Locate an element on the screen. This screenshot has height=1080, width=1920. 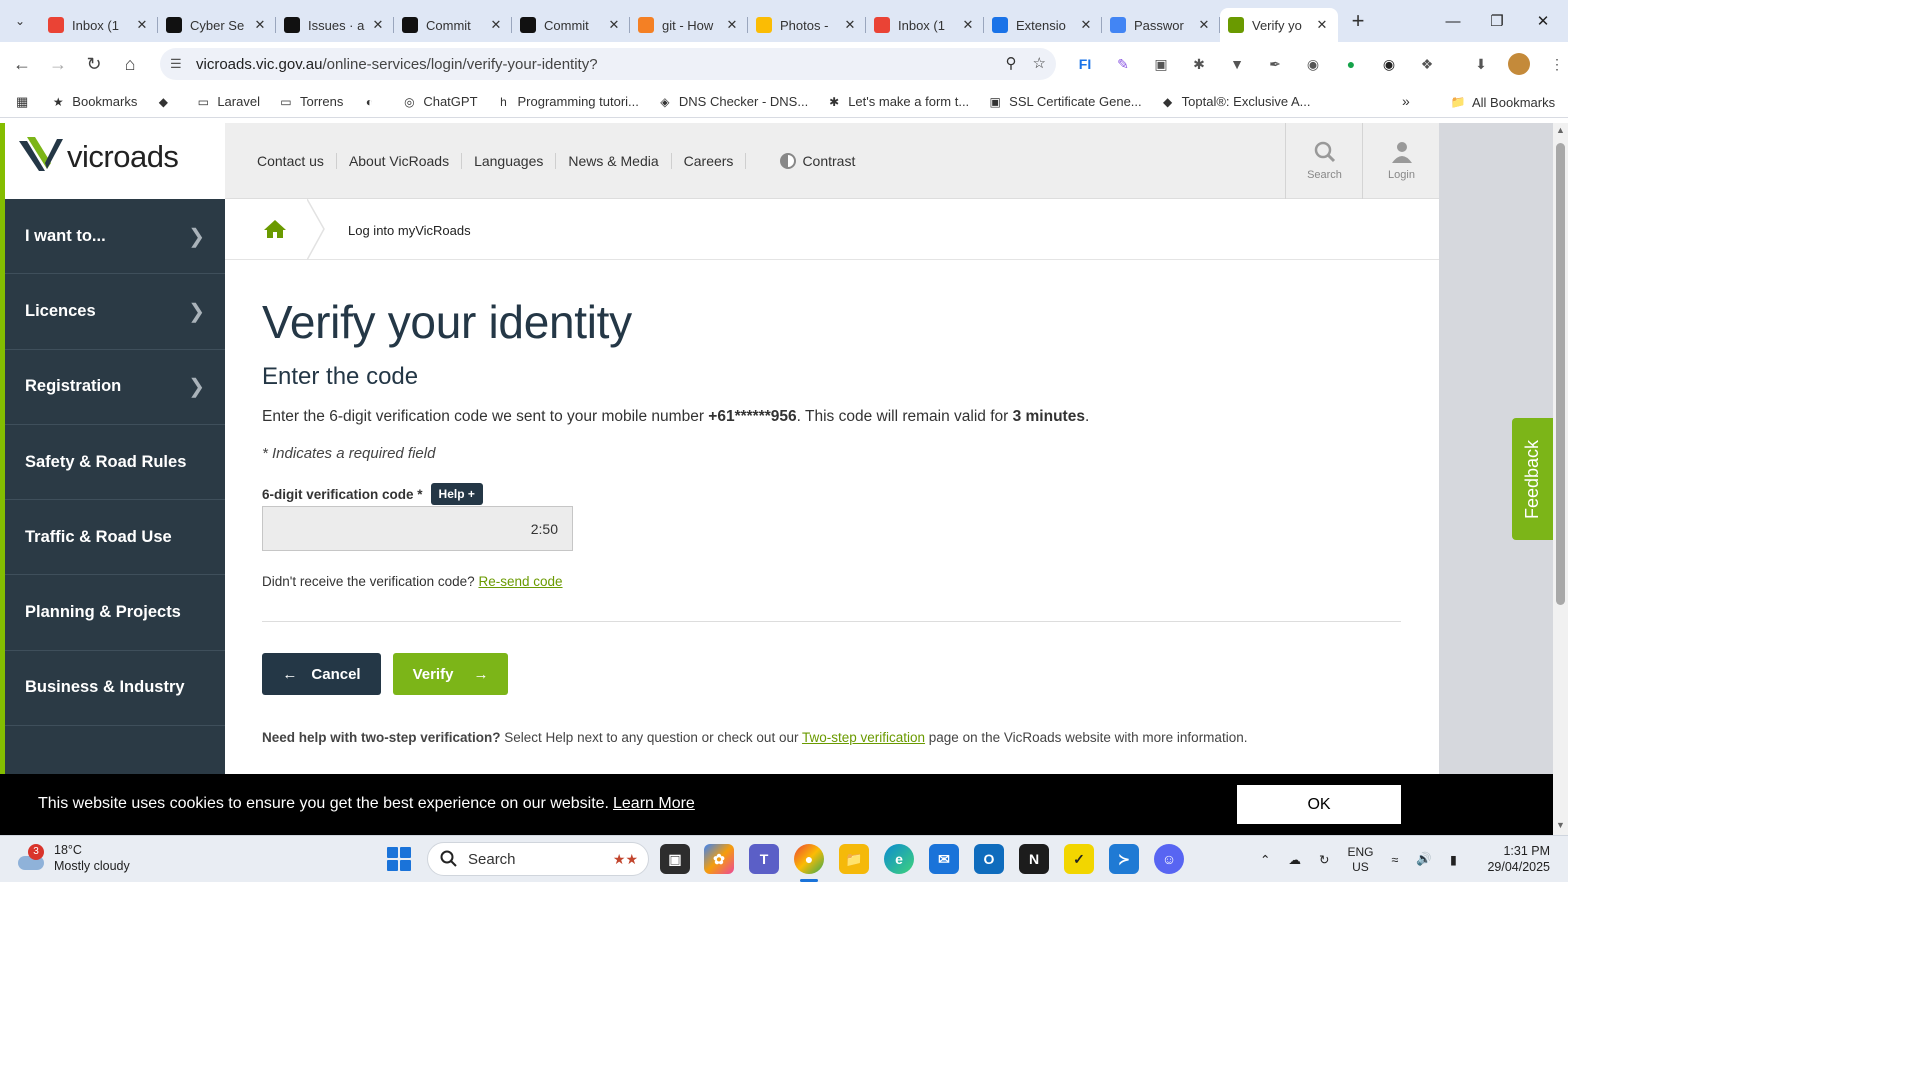
page-scrollbar: ▲ ▼ is located at coordinates (1560, 479).